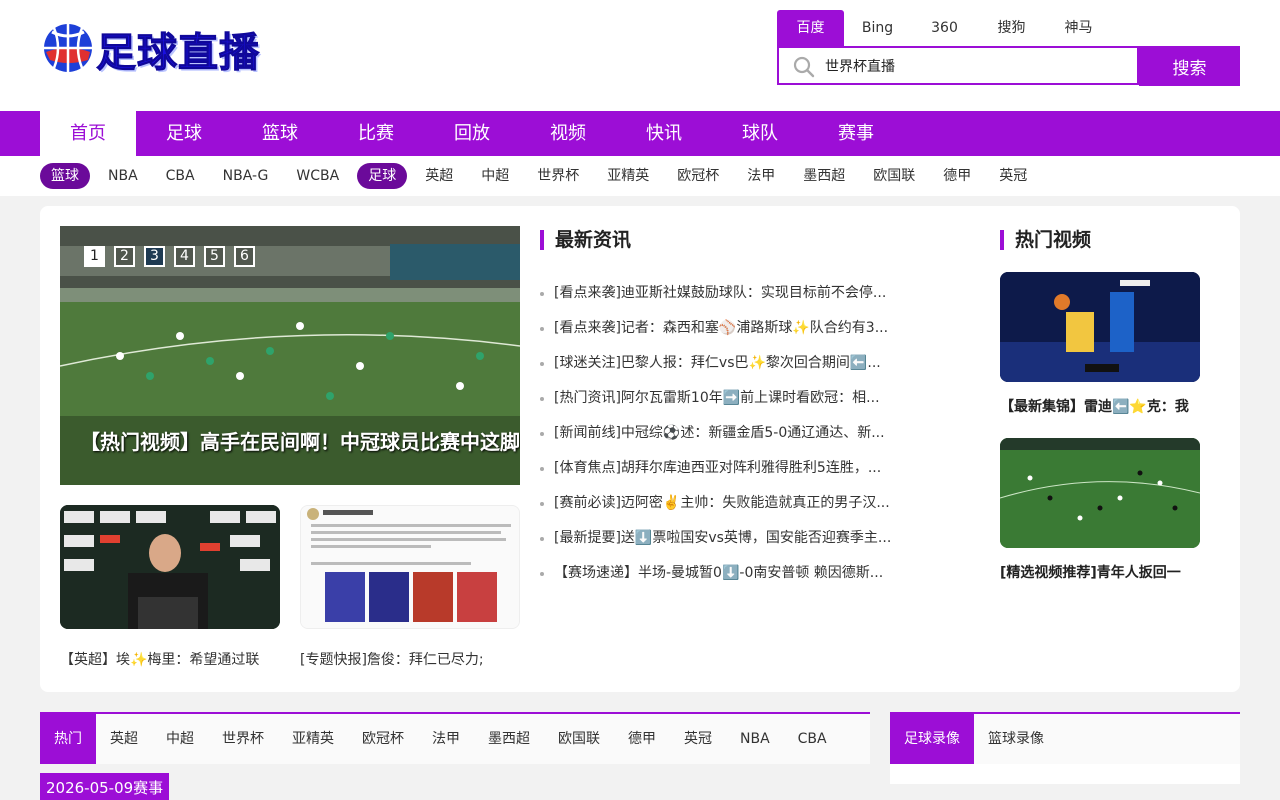 Image resolution: width=1280 pixels, height=800 pixels. I want to click on replay-panel, so click(1065, 774).